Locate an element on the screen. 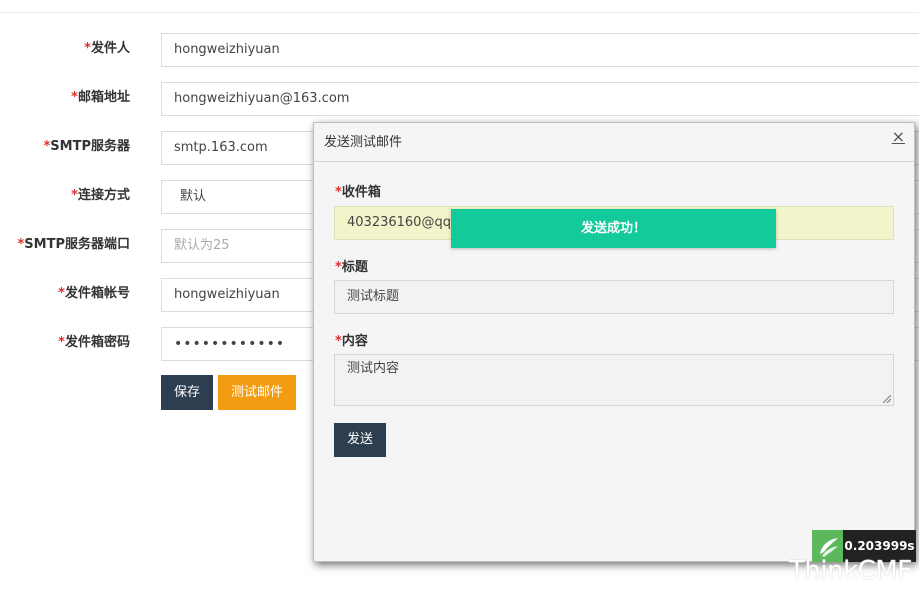 The height and width of the screenshot is (598, 919). account-label: *发件箱帐号 is located at coordinates (94, 293).